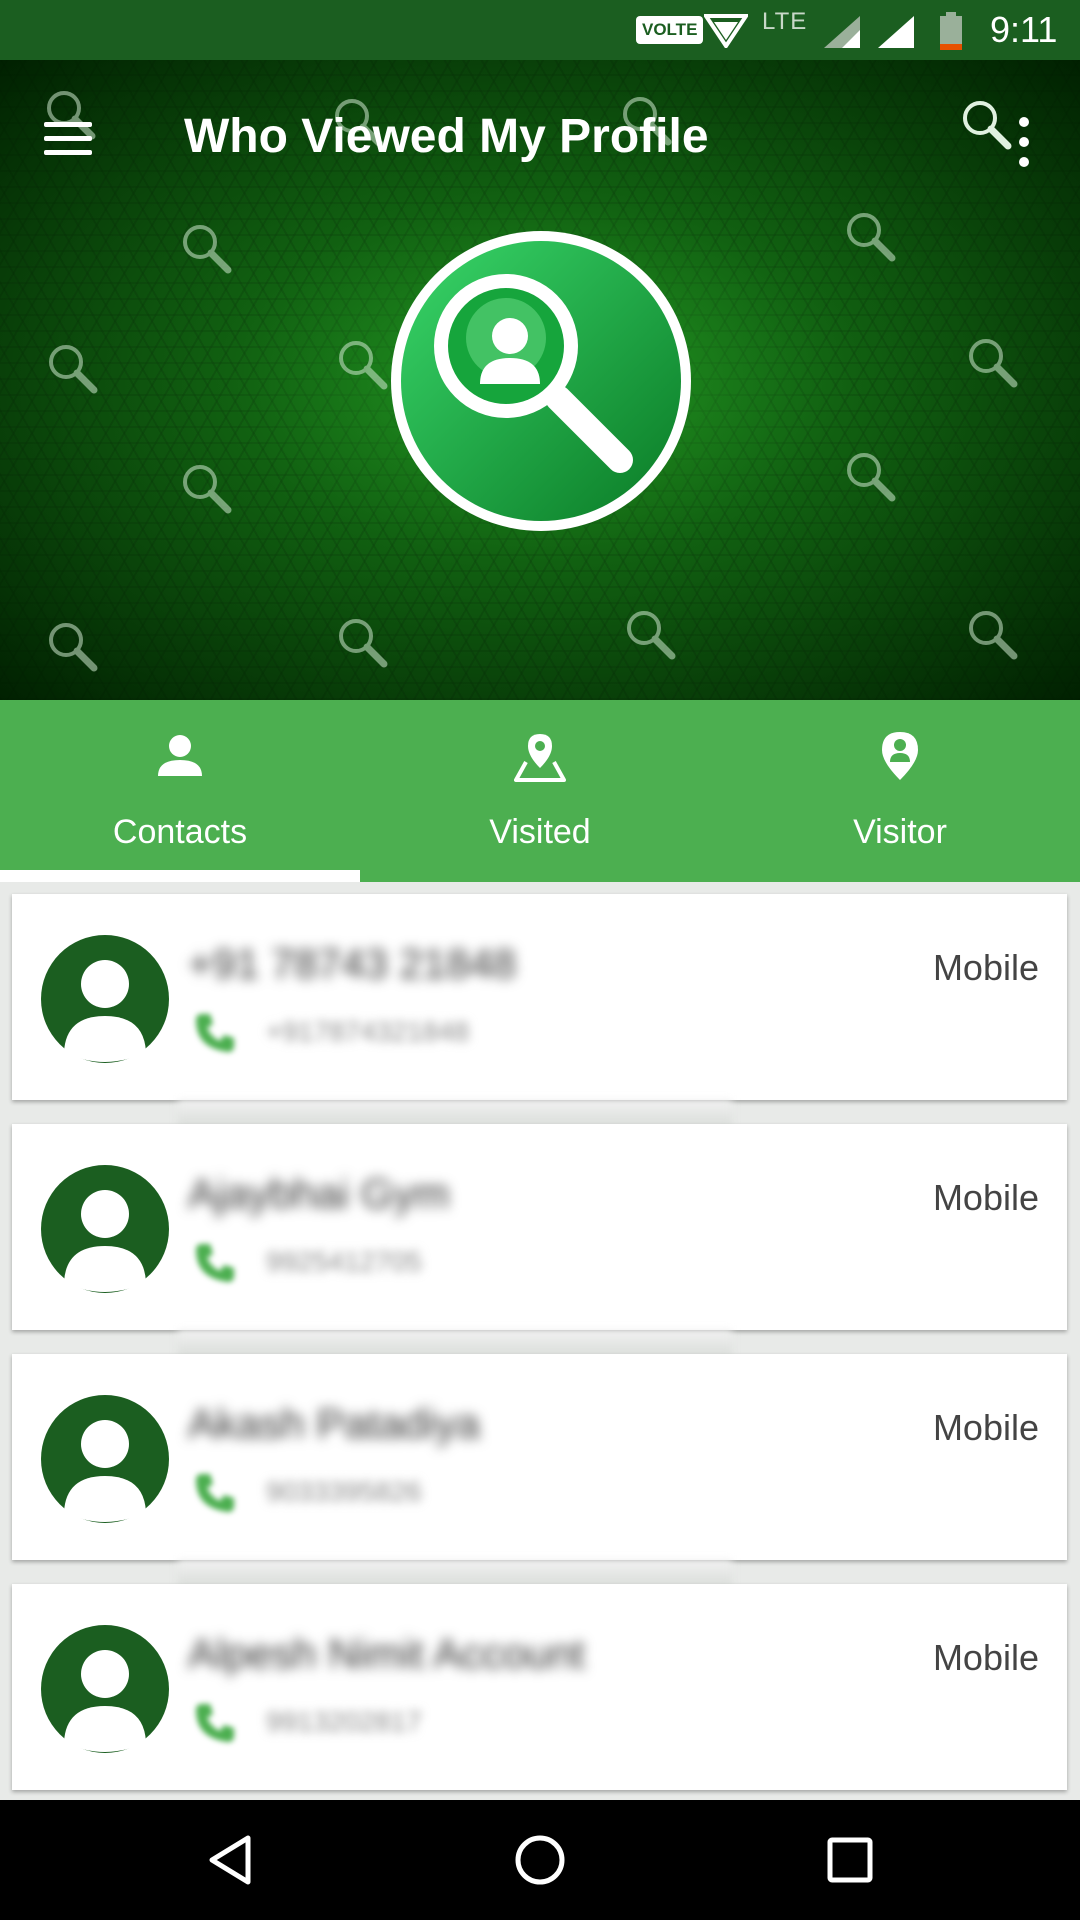 This screenshot has width=1080, height=1920. Describe the element at coordinates (896, 32) in the screenshot. I see `signal-icon-sim2` at that location.